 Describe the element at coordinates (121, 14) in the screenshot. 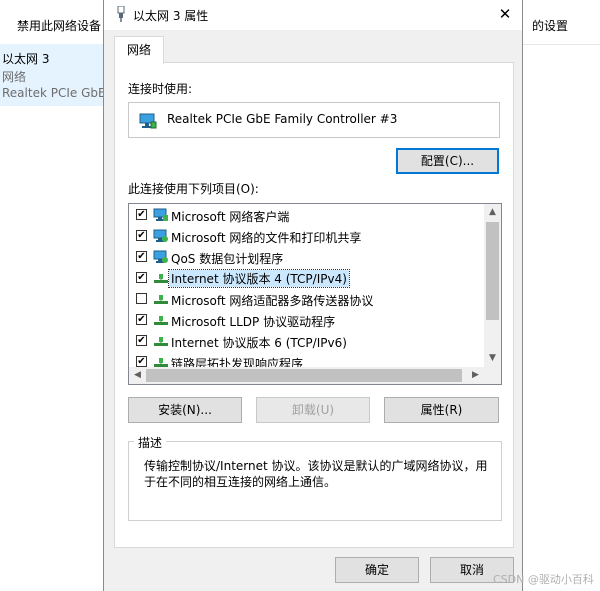

I see `ethernet-icon` at that location.